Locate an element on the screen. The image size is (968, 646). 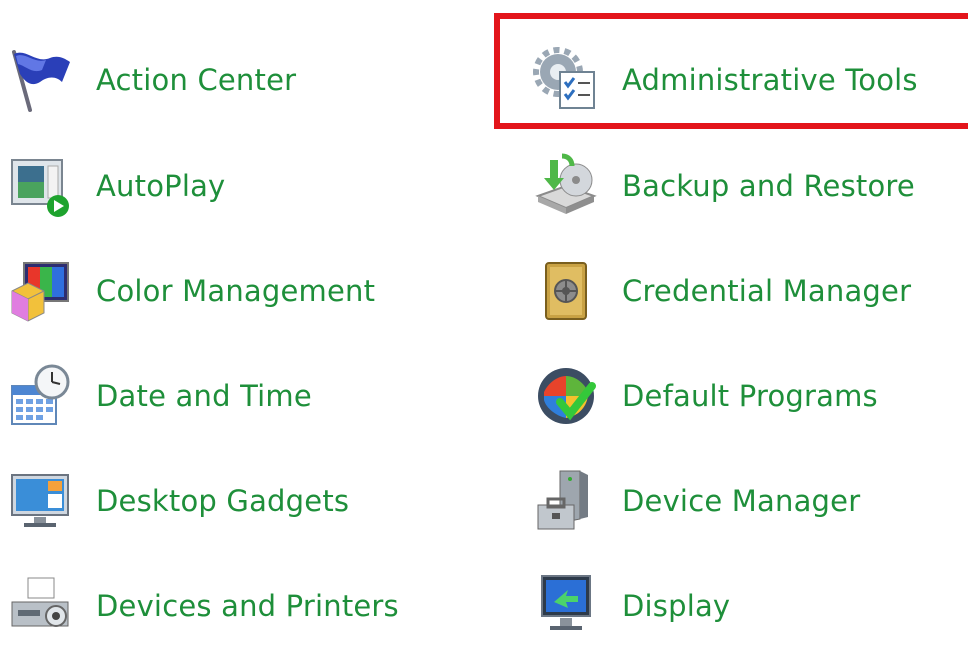
item-date-and-time: Date and Time is located at coordinates (158, 396).